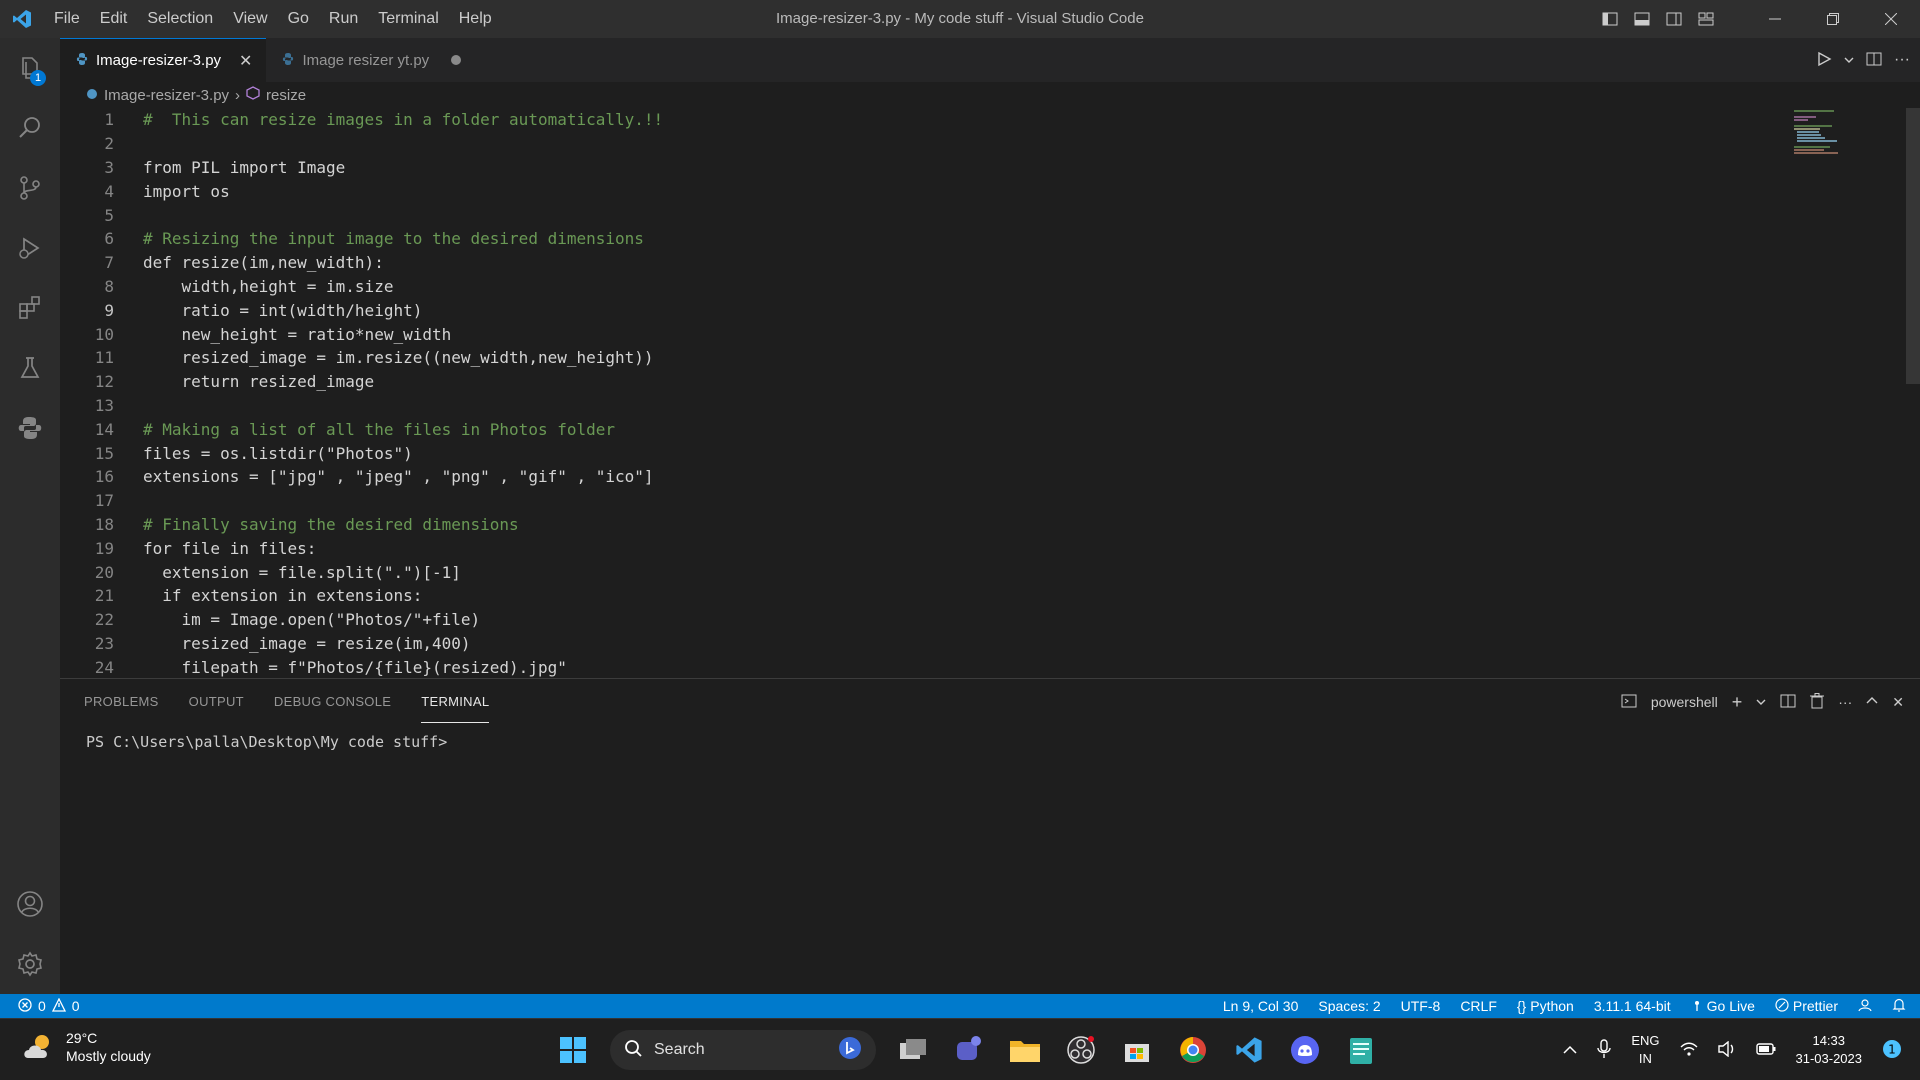 The image size is (1920, 1080). Describe the element at coordinates (1689, 1050) in the screenshot. I see `wifi-icon` at that location.